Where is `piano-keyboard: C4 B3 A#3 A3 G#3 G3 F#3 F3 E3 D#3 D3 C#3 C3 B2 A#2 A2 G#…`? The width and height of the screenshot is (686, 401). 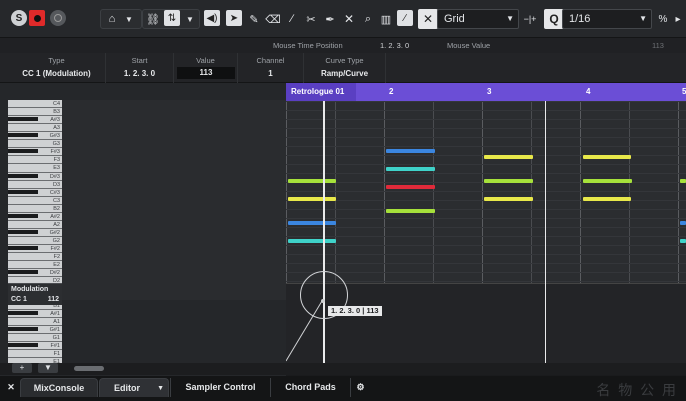
piano-keyboard: C4 B3 A#3 A3 G#3 G3 F#3 F3 E3 D#3 D3 C#3 C3 B2 A#2 A2 G#… is located at coordinates (35, 233).